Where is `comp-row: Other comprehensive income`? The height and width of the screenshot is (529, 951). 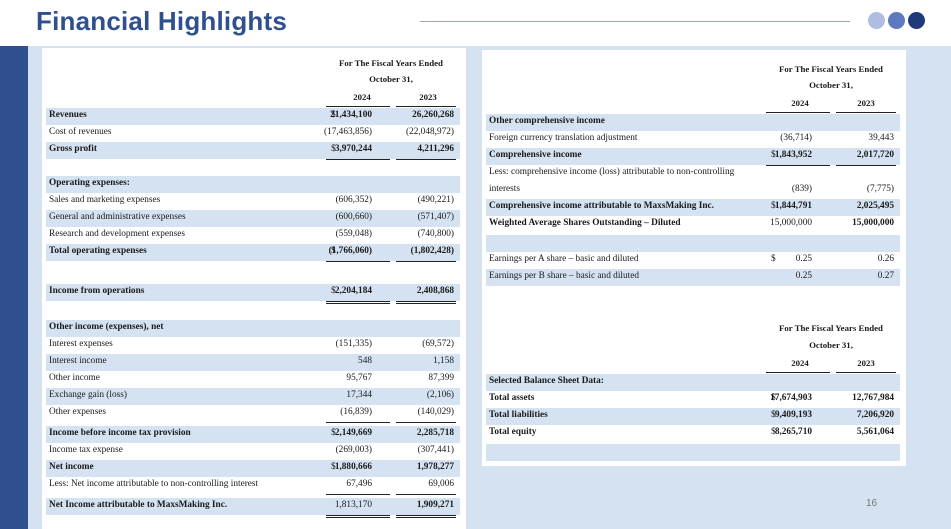
comp-row: Other comprehensive income is located at coordinates (693, 122).